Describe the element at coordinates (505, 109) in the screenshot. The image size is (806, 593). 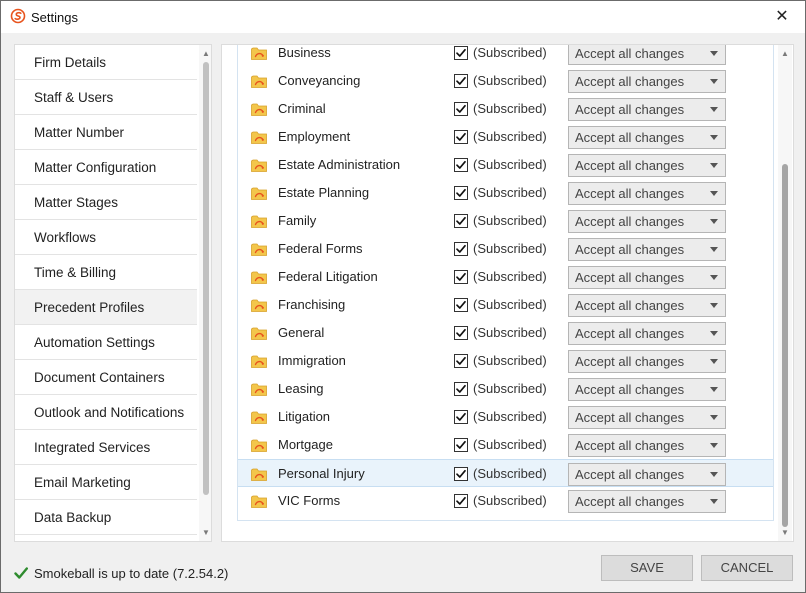
I see `profile-row: Criminal (Subscribed) Accept all changes` at that location.